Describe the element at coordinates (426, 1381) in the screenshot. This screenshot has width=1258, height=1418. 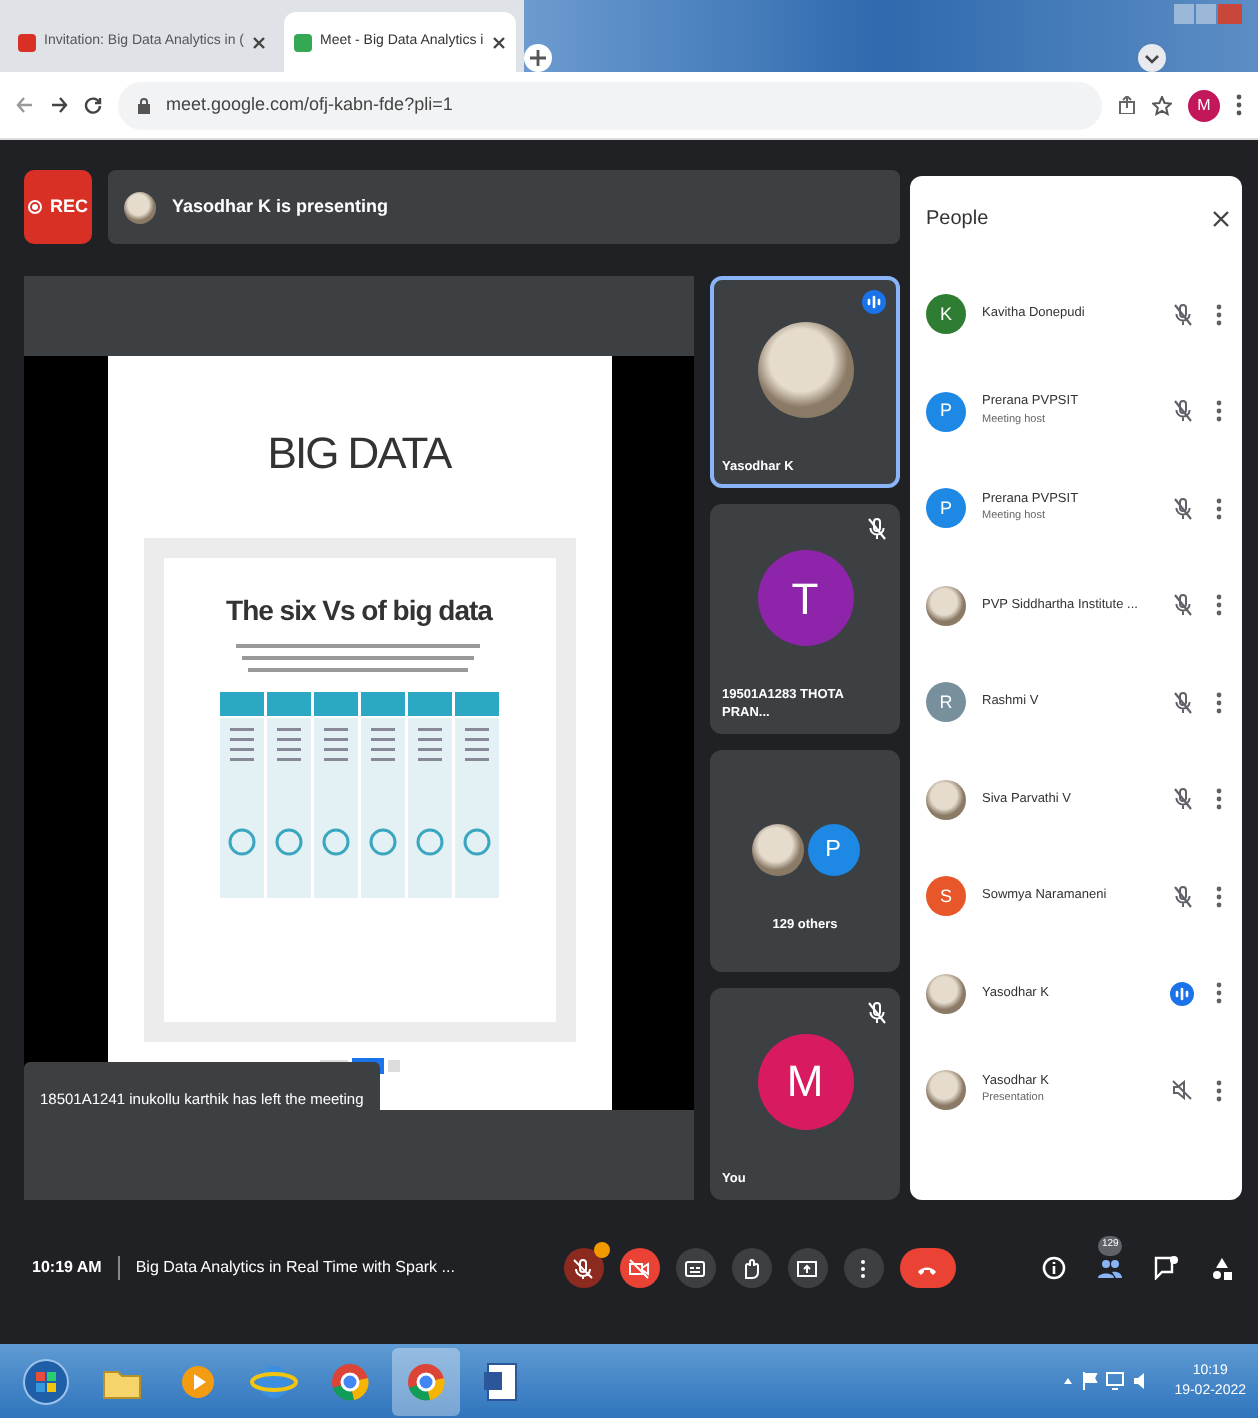
I see `taskbar-app` at that location.